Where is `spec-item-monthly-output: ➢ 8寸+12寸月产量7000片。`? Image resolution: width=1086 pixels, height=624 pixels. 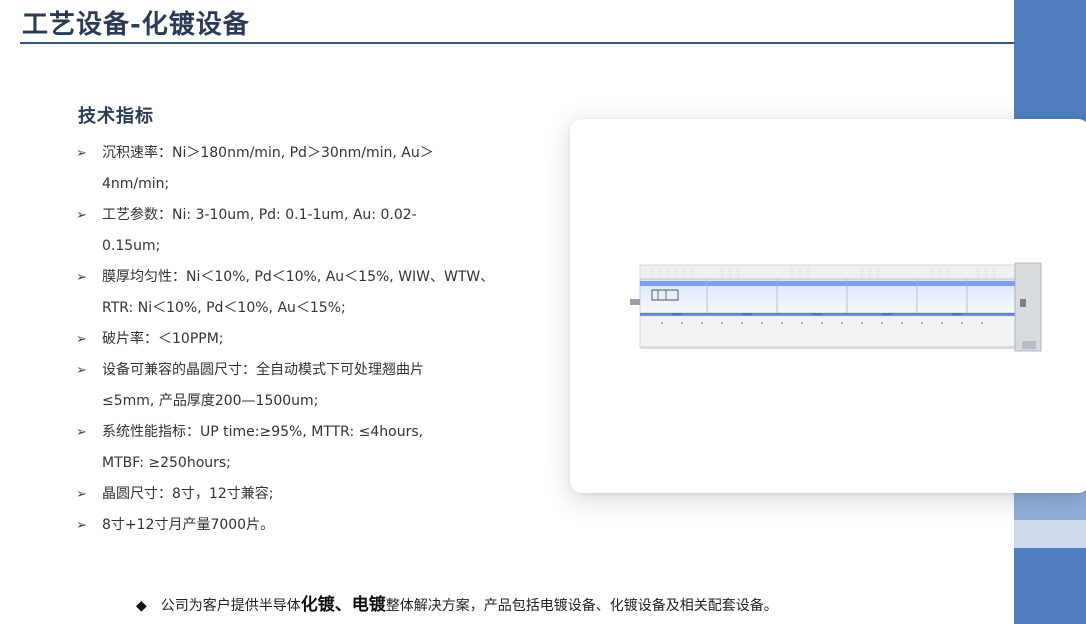 spec-item-monthly-output: ➢ 8寸+12寸月产量7000片。 is located at coordinates (311, 525).